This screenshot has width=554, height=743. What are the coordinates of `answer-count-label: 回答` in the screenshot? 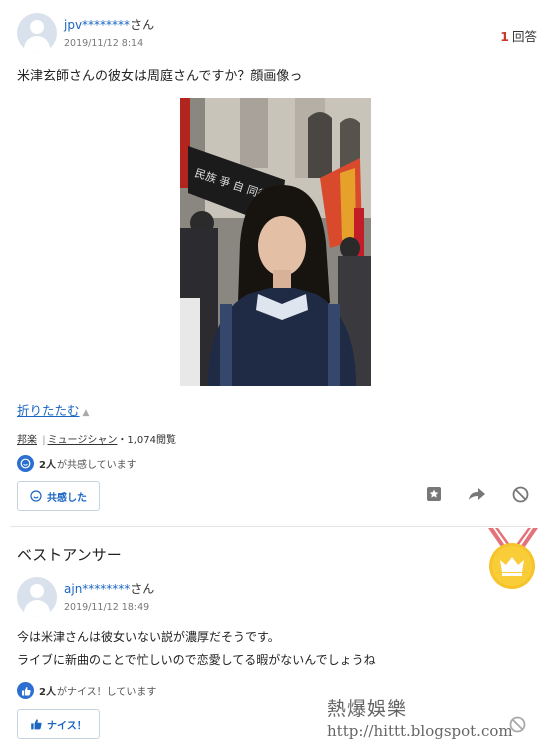 It's located at (524, 36).